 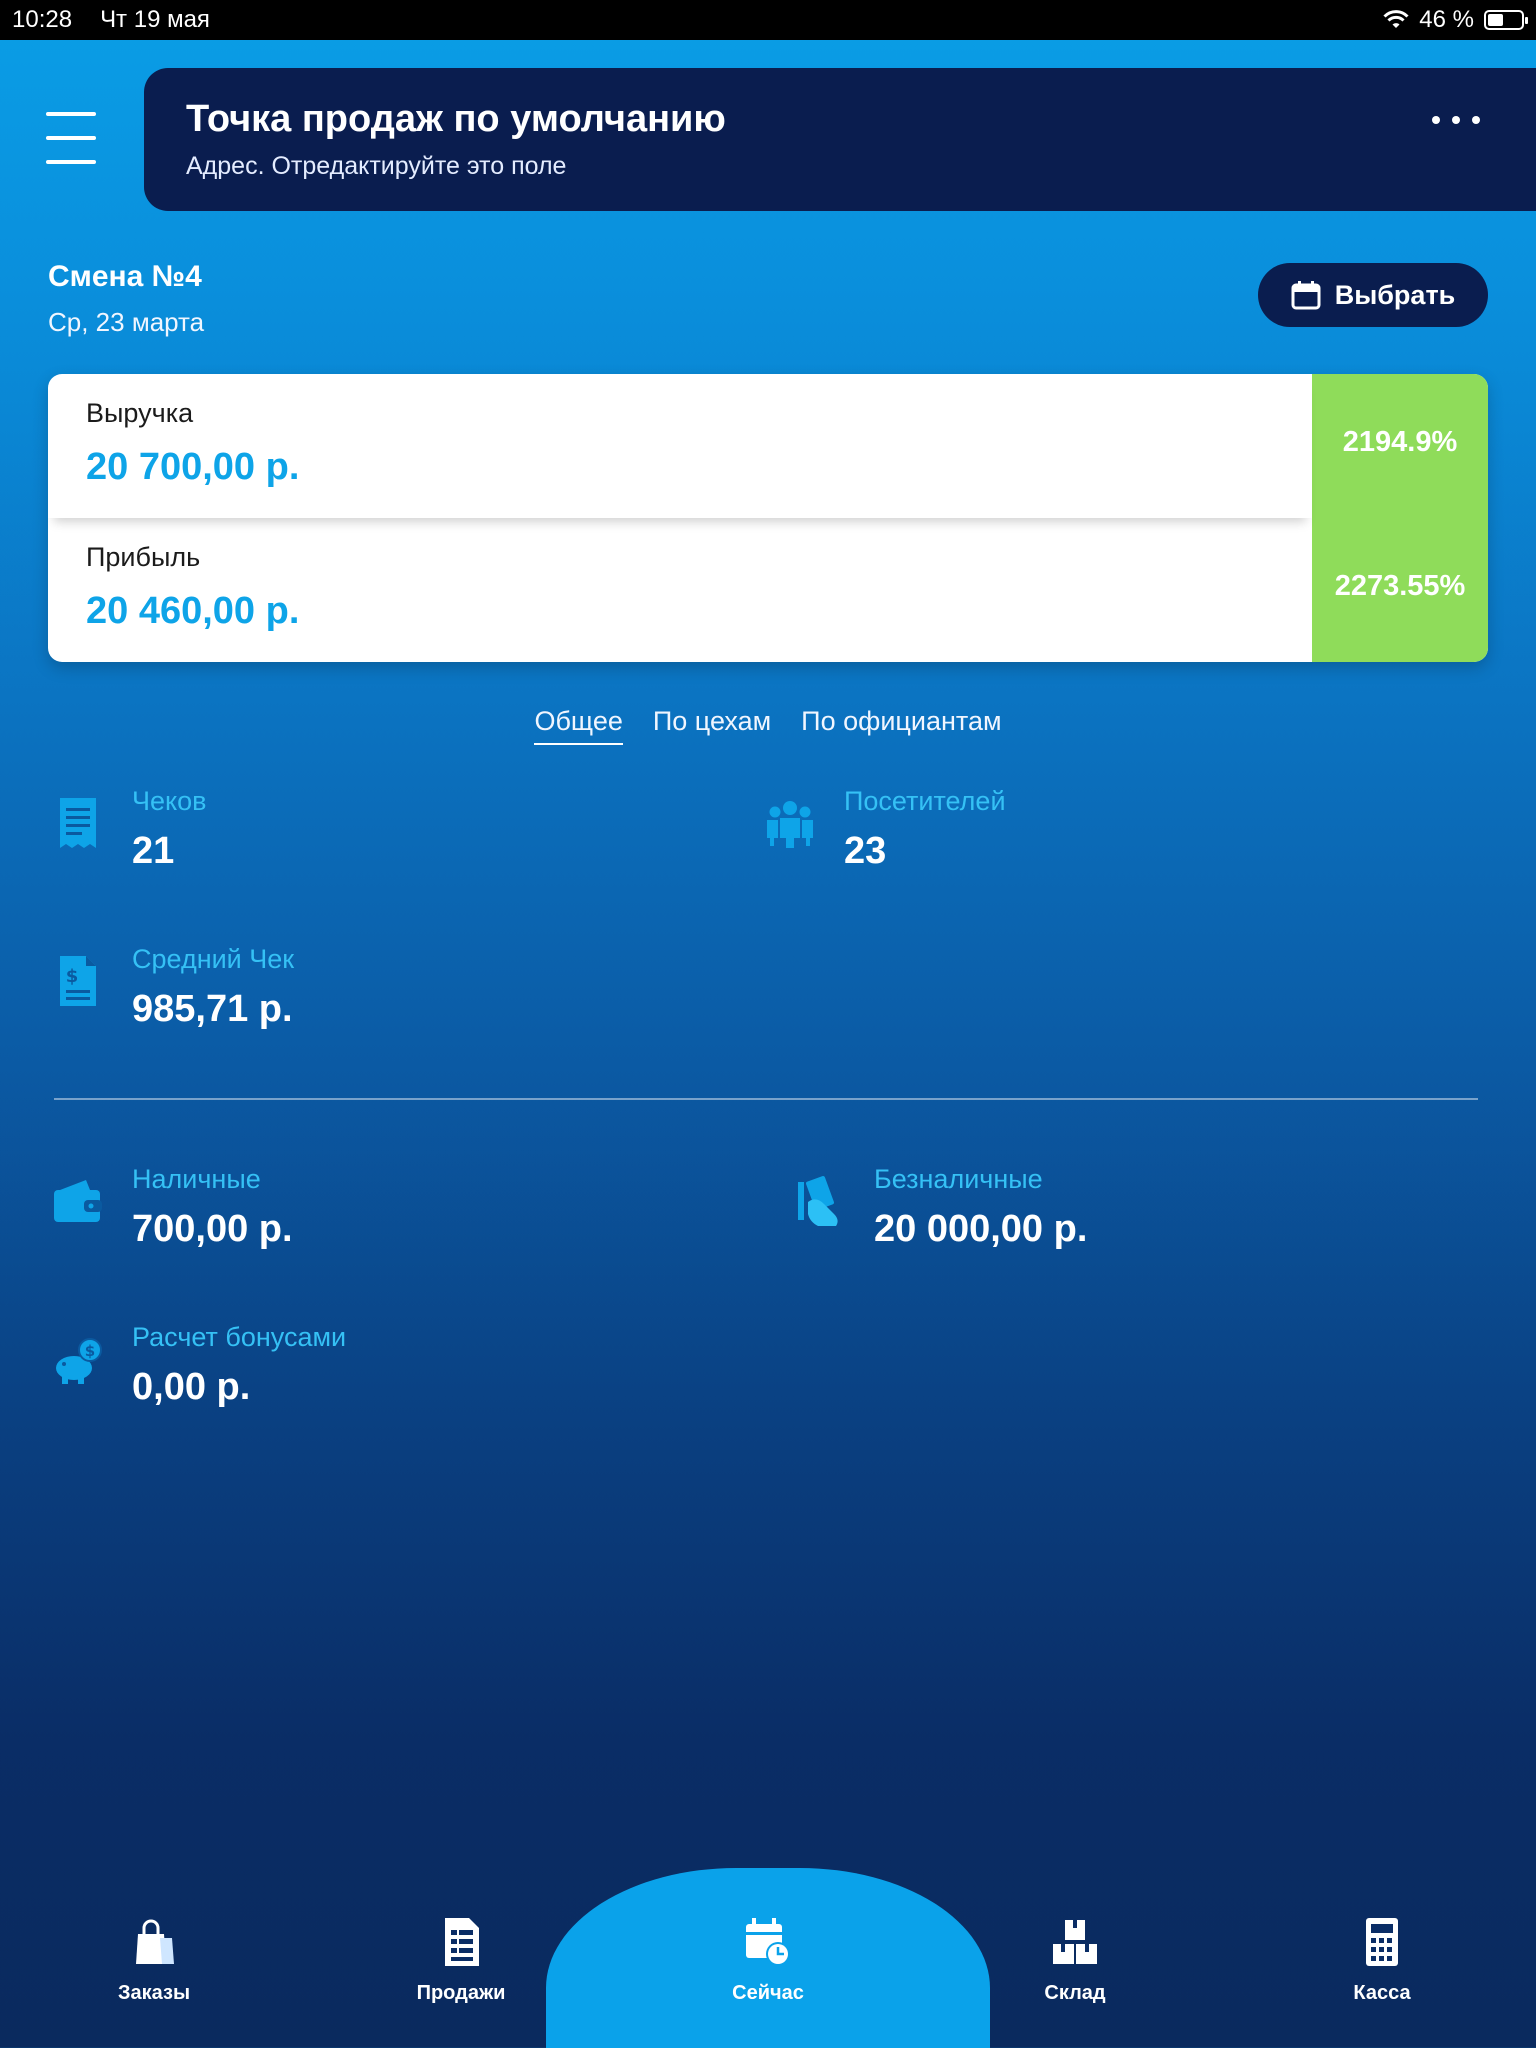 I want to click on bonus-label: Расчет бонусами, so click(x=239, y=1337).